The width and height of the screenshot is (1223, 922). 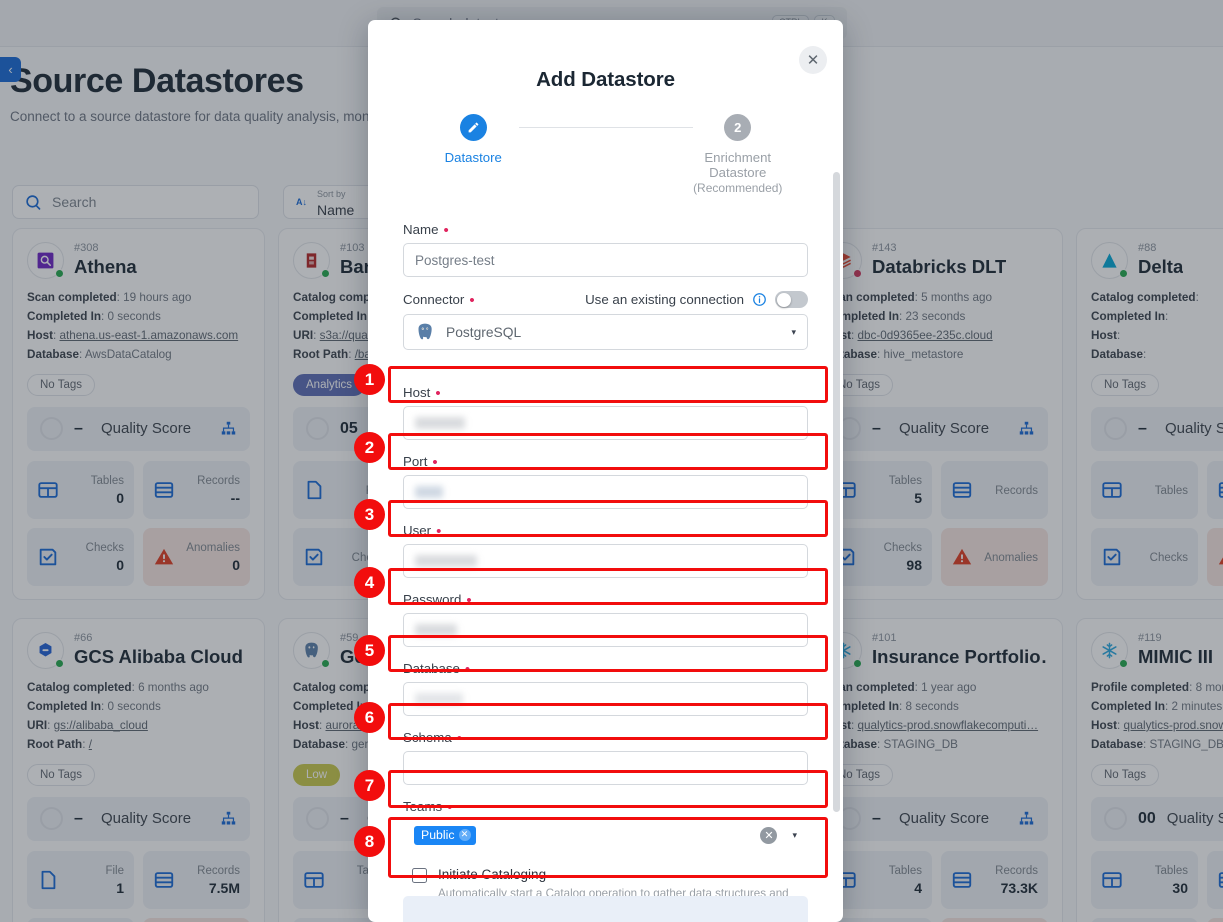 I want to click on chevron-down-icon: ▾, so click(x=794, y=835).